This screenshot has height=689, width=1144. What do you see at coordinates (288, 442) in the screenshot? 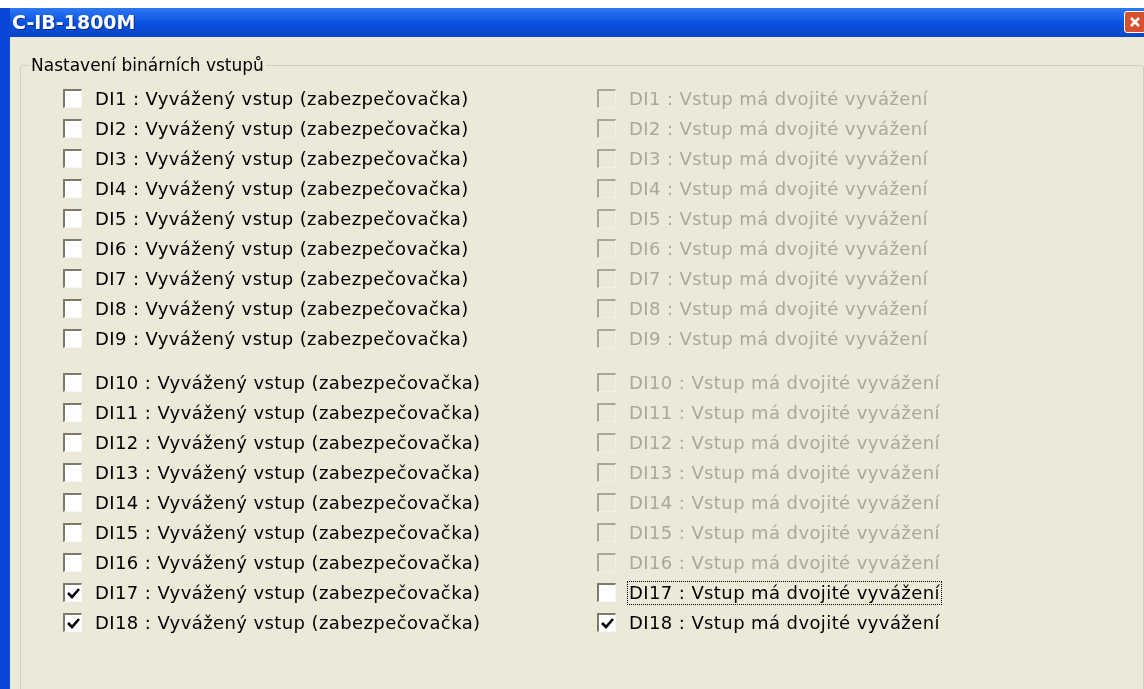
I see `checkbox-label: DI12 : Vyvážený vstup (zabezpečovačka)` at bounding box center [288, 442].